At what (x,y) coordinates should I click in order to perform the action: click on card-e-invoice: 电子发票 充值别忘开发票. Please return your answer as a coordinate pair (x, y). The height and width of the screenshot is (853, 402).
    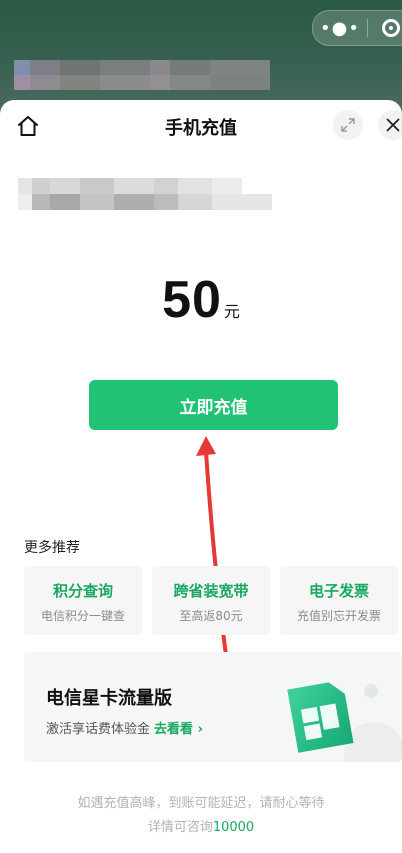
    Looking at the image, I should click on (339, 600).